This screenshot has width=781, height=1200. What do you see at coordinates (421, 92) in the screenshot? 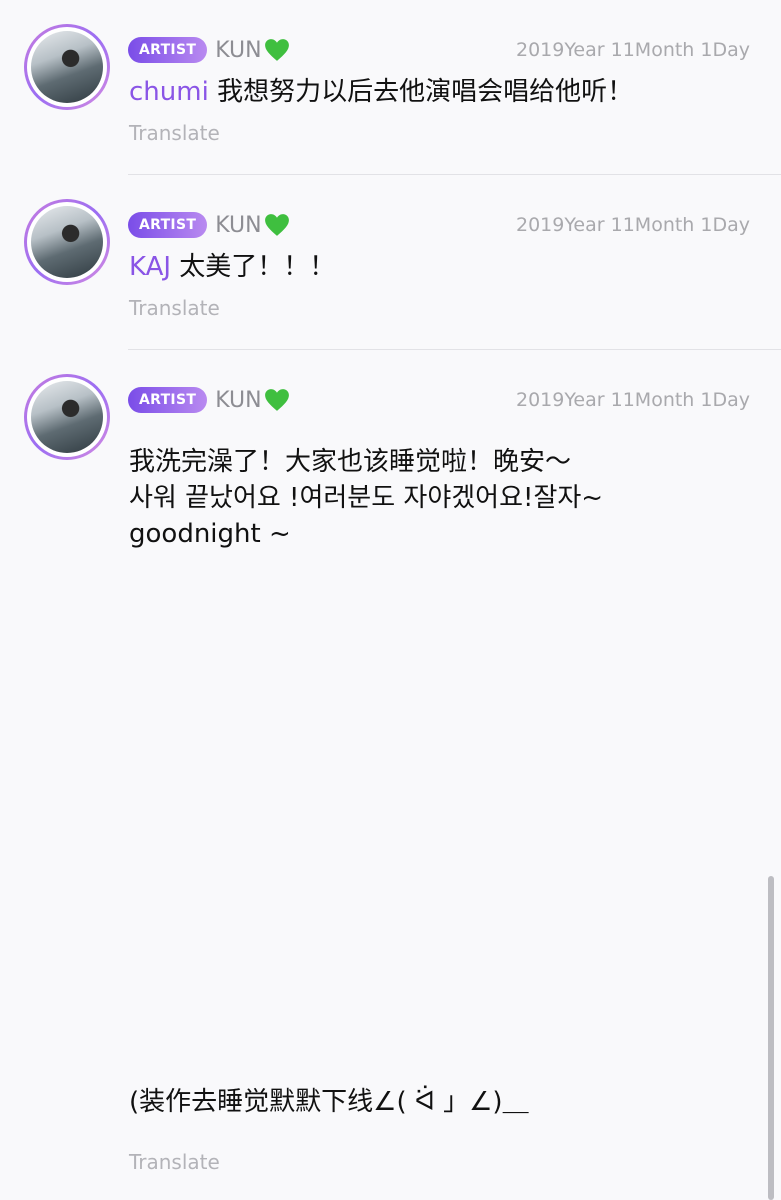
I see `post-body: 我想努力以后去他演唱会唱给他听！` at bounding box center [421, 92].